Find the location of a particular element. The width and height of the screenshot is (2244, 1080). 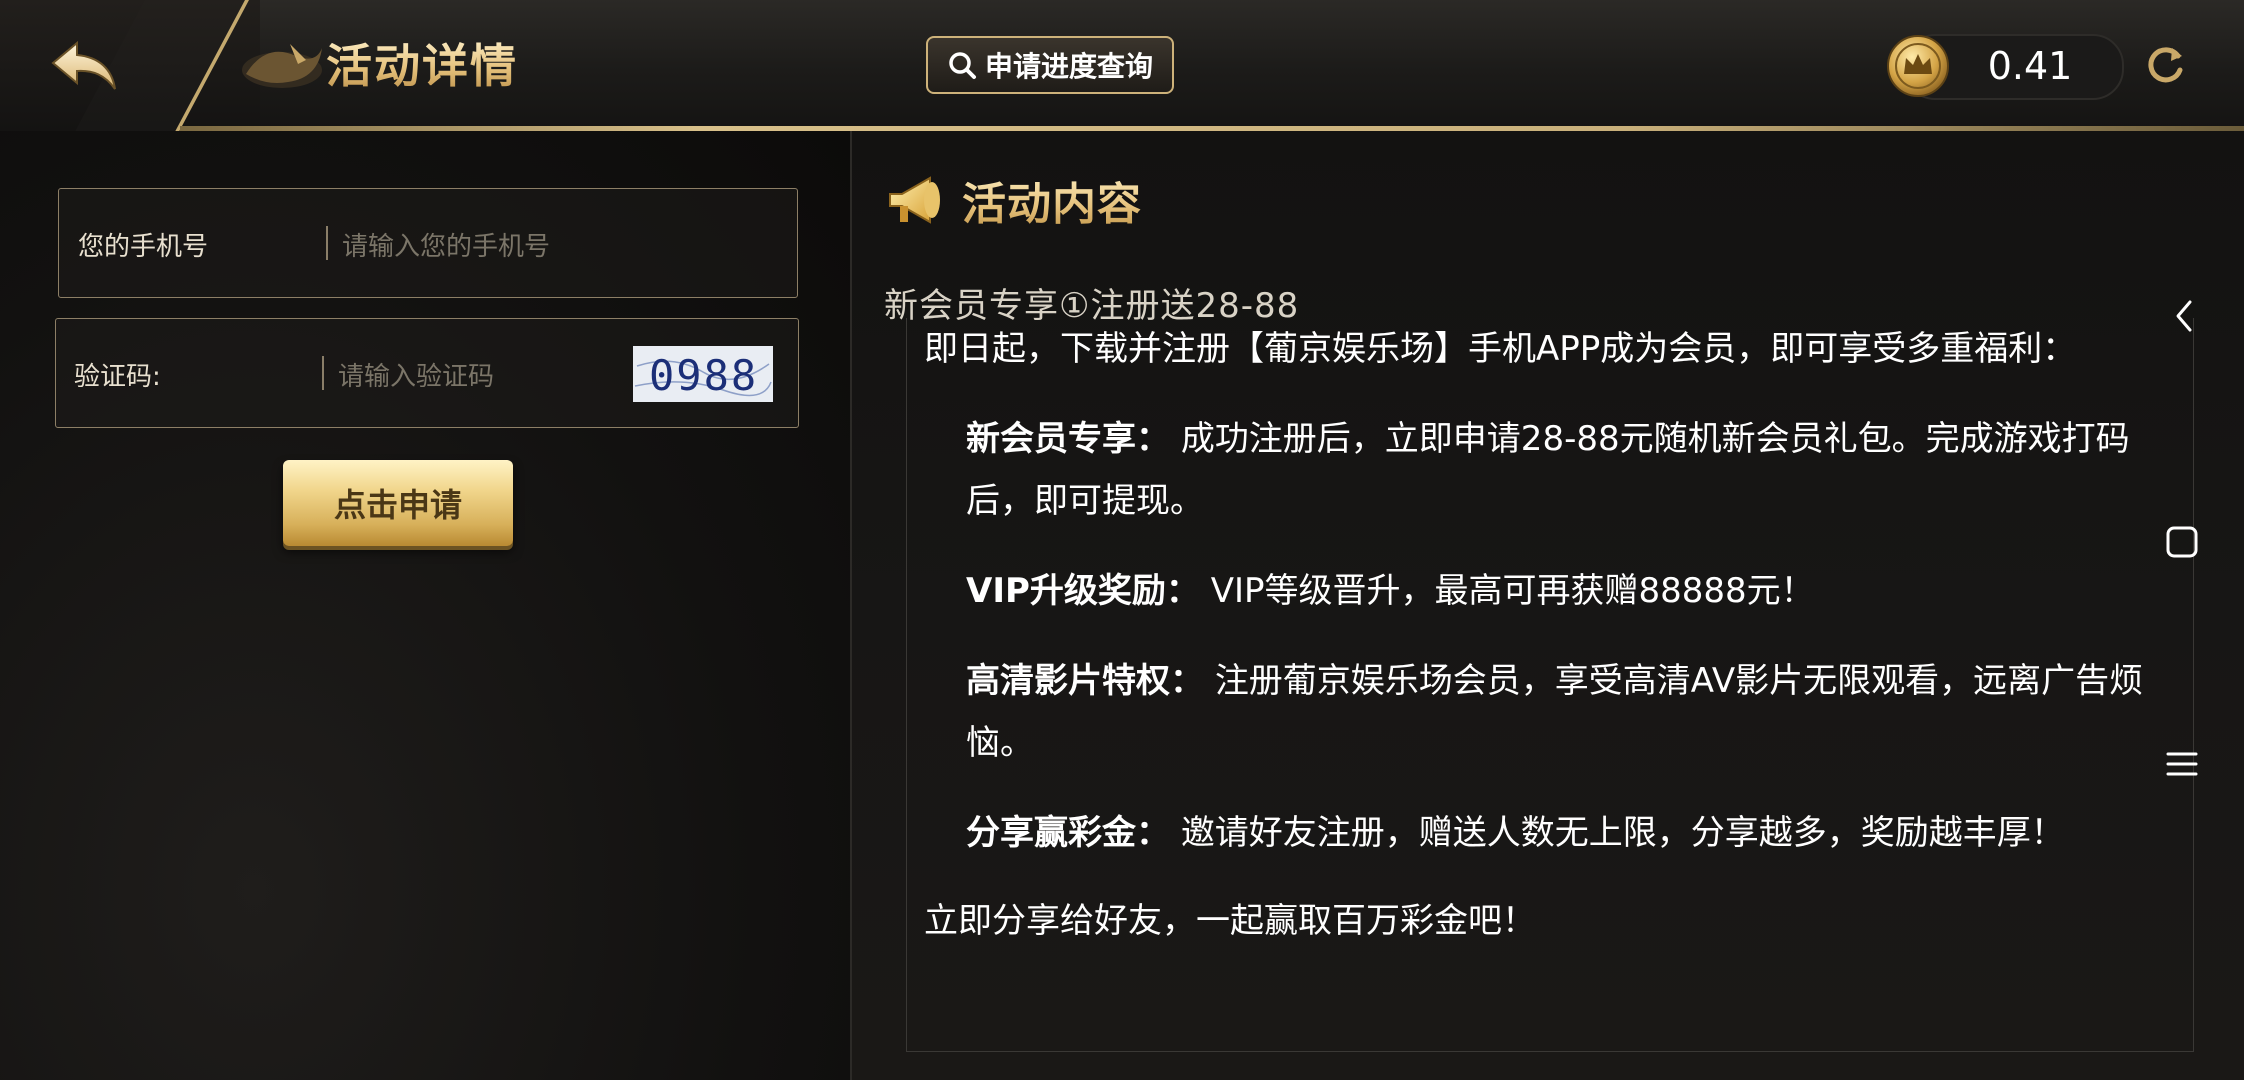

progress-query-button: 申请进度查询 is located at coordinates (1050, 65).